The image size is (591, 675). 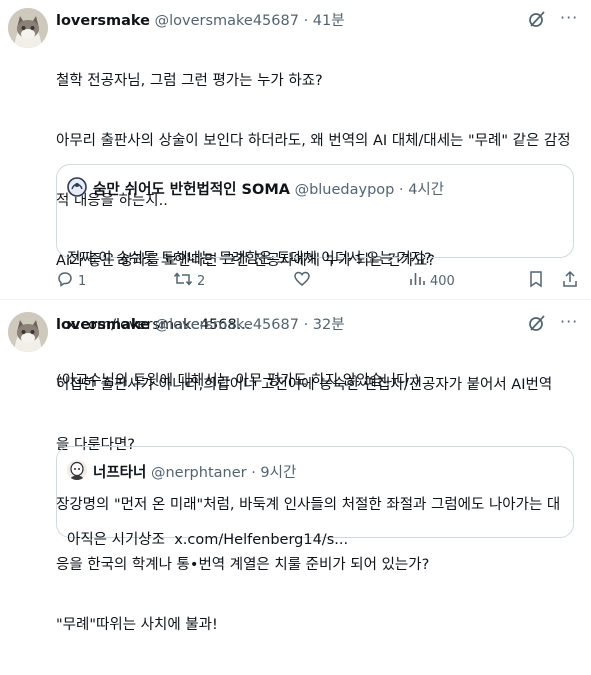 I want to click on retweet-icon, so click(x=183, y=281).